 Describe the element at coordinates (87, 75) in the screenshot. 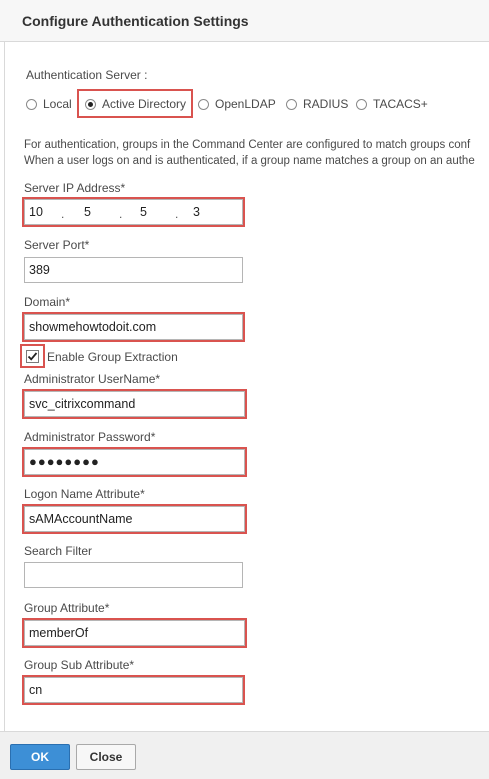

I see `auth-server-label: Authentication Server :` at that location.